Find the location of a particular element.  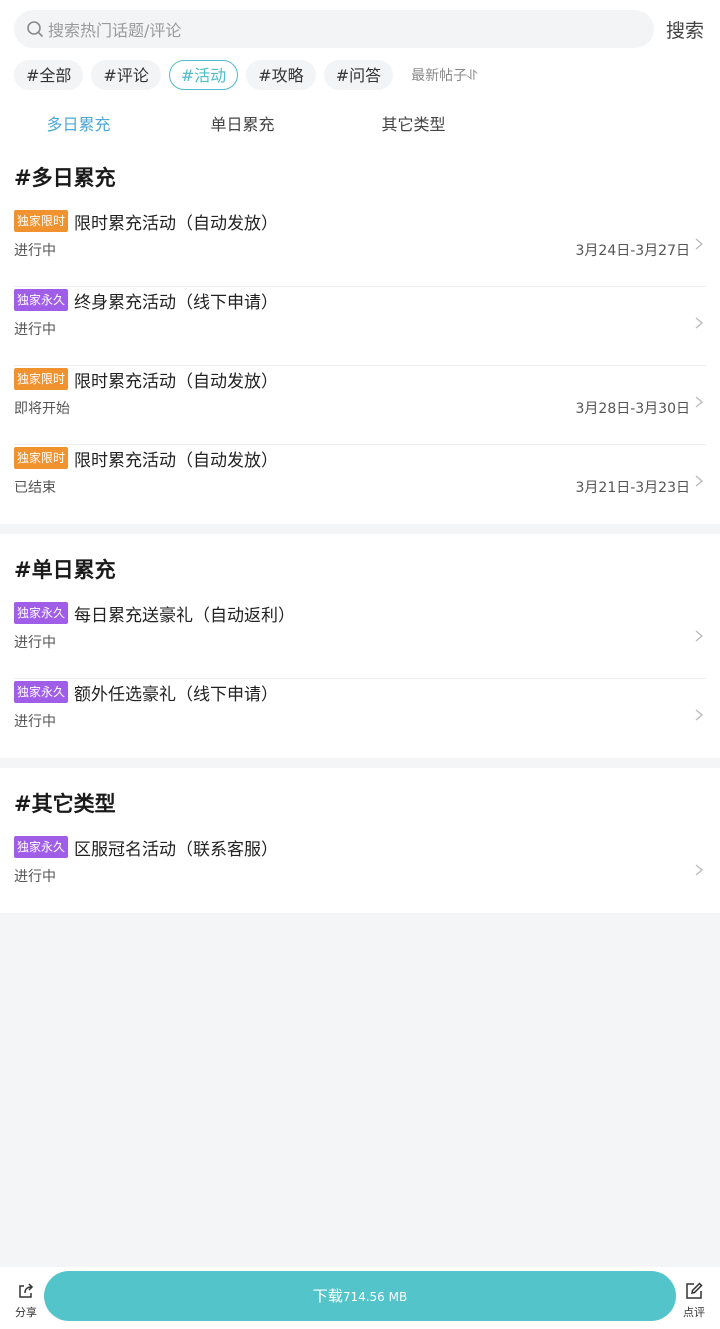

item-title: 每日累充送豪礼（自动返利） is located at coordinates (185, 615).